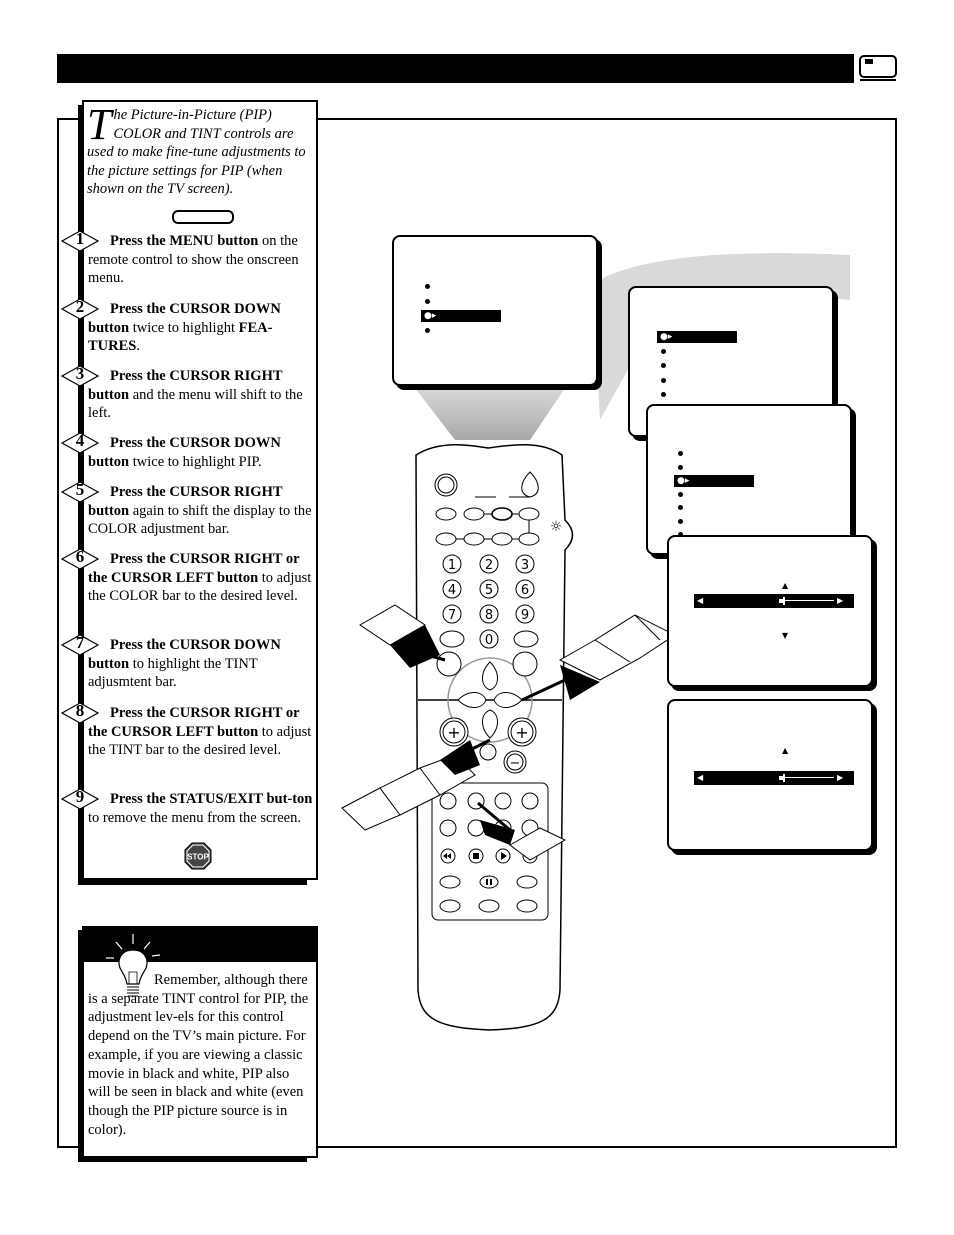  I want to click on tint-adjust-screen: ▲ ◀ ▶, so click(770, 775).